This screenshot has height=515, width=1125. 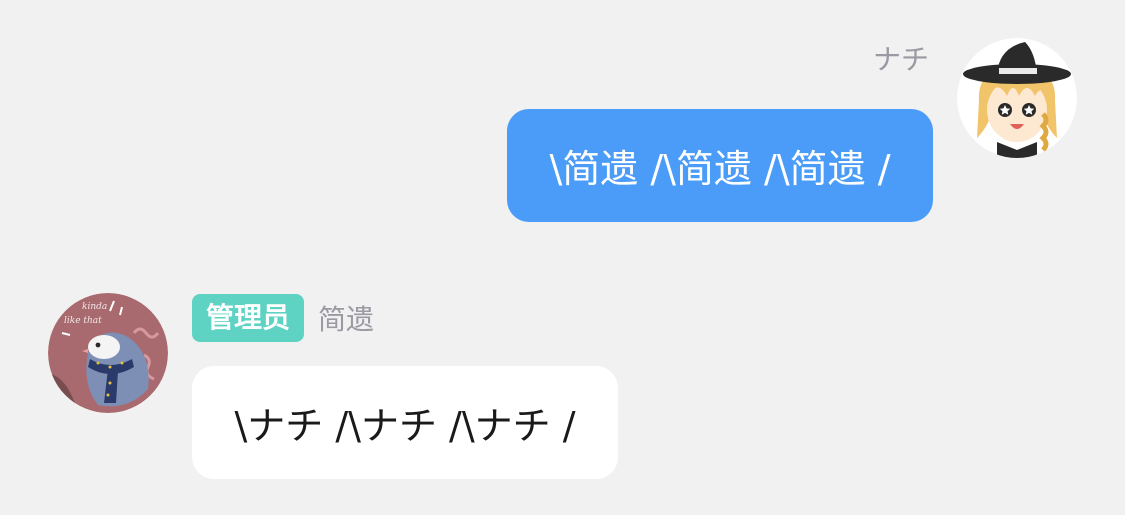 I want to click on svg-text: like that, so click(x=83, y=321).